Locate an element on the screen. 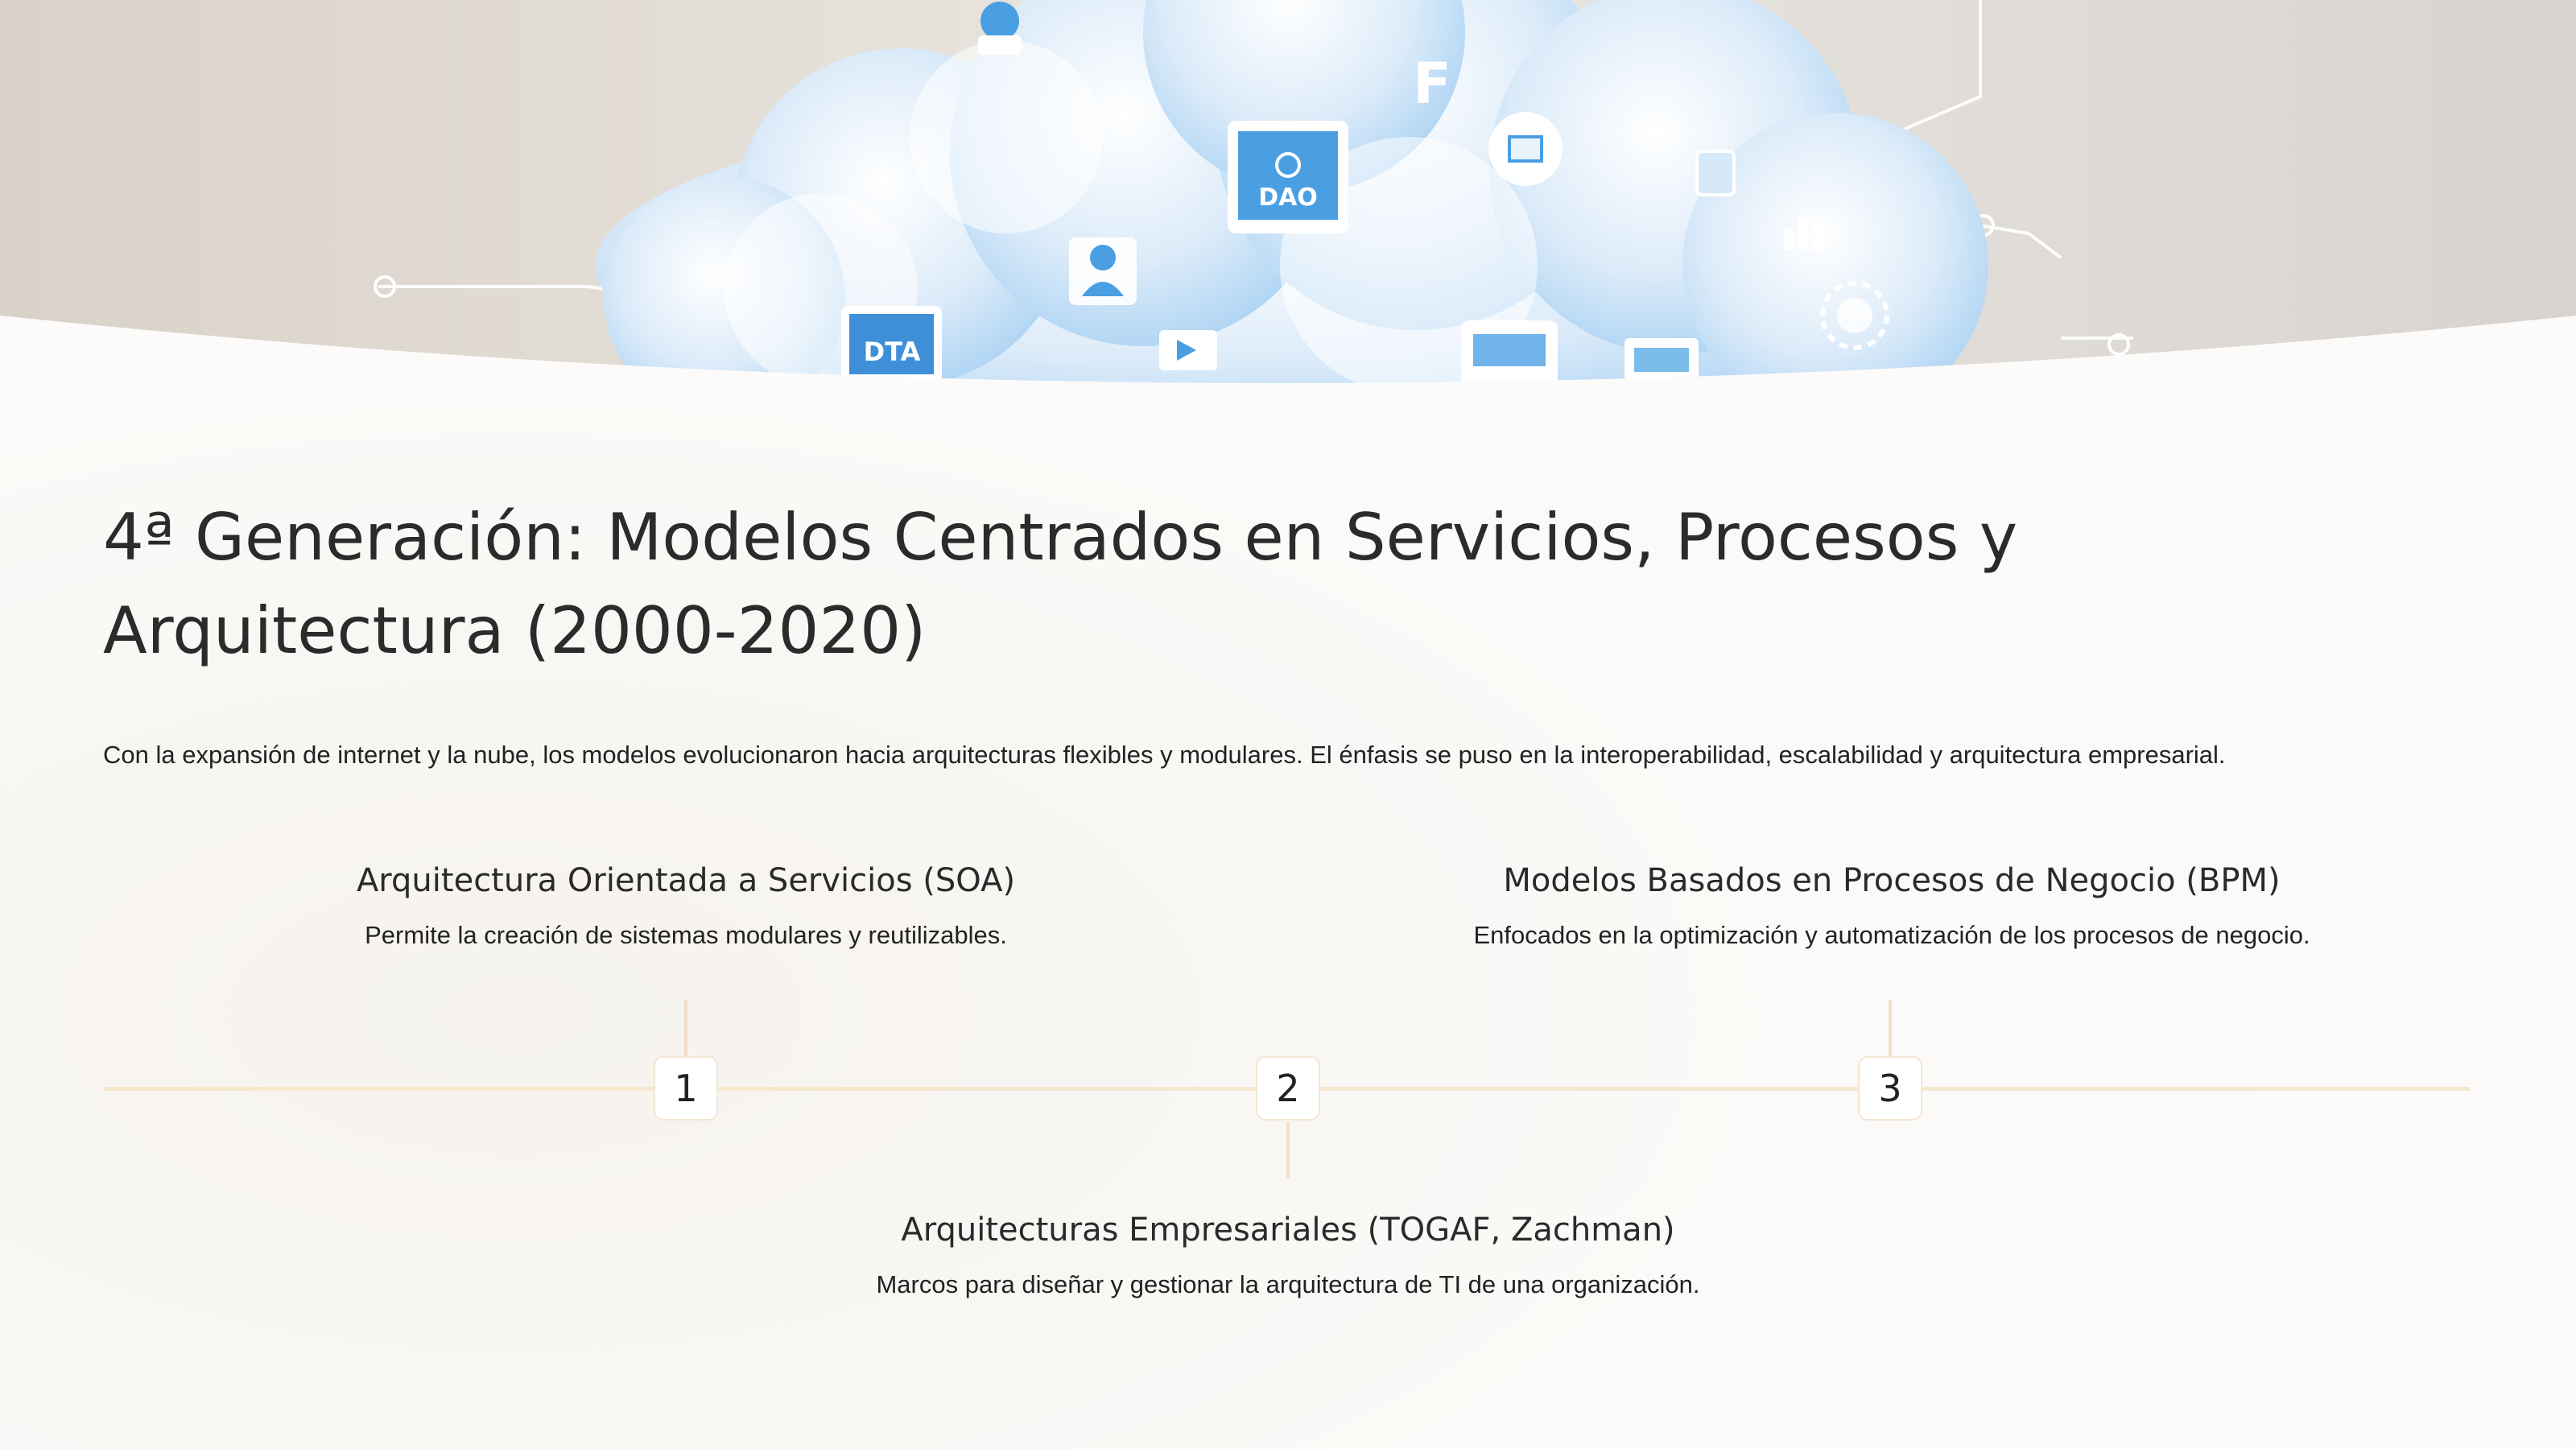 This screenshot has width=2576, height=1449. letter-f-icon: F is located at coordinates (1432, 84).